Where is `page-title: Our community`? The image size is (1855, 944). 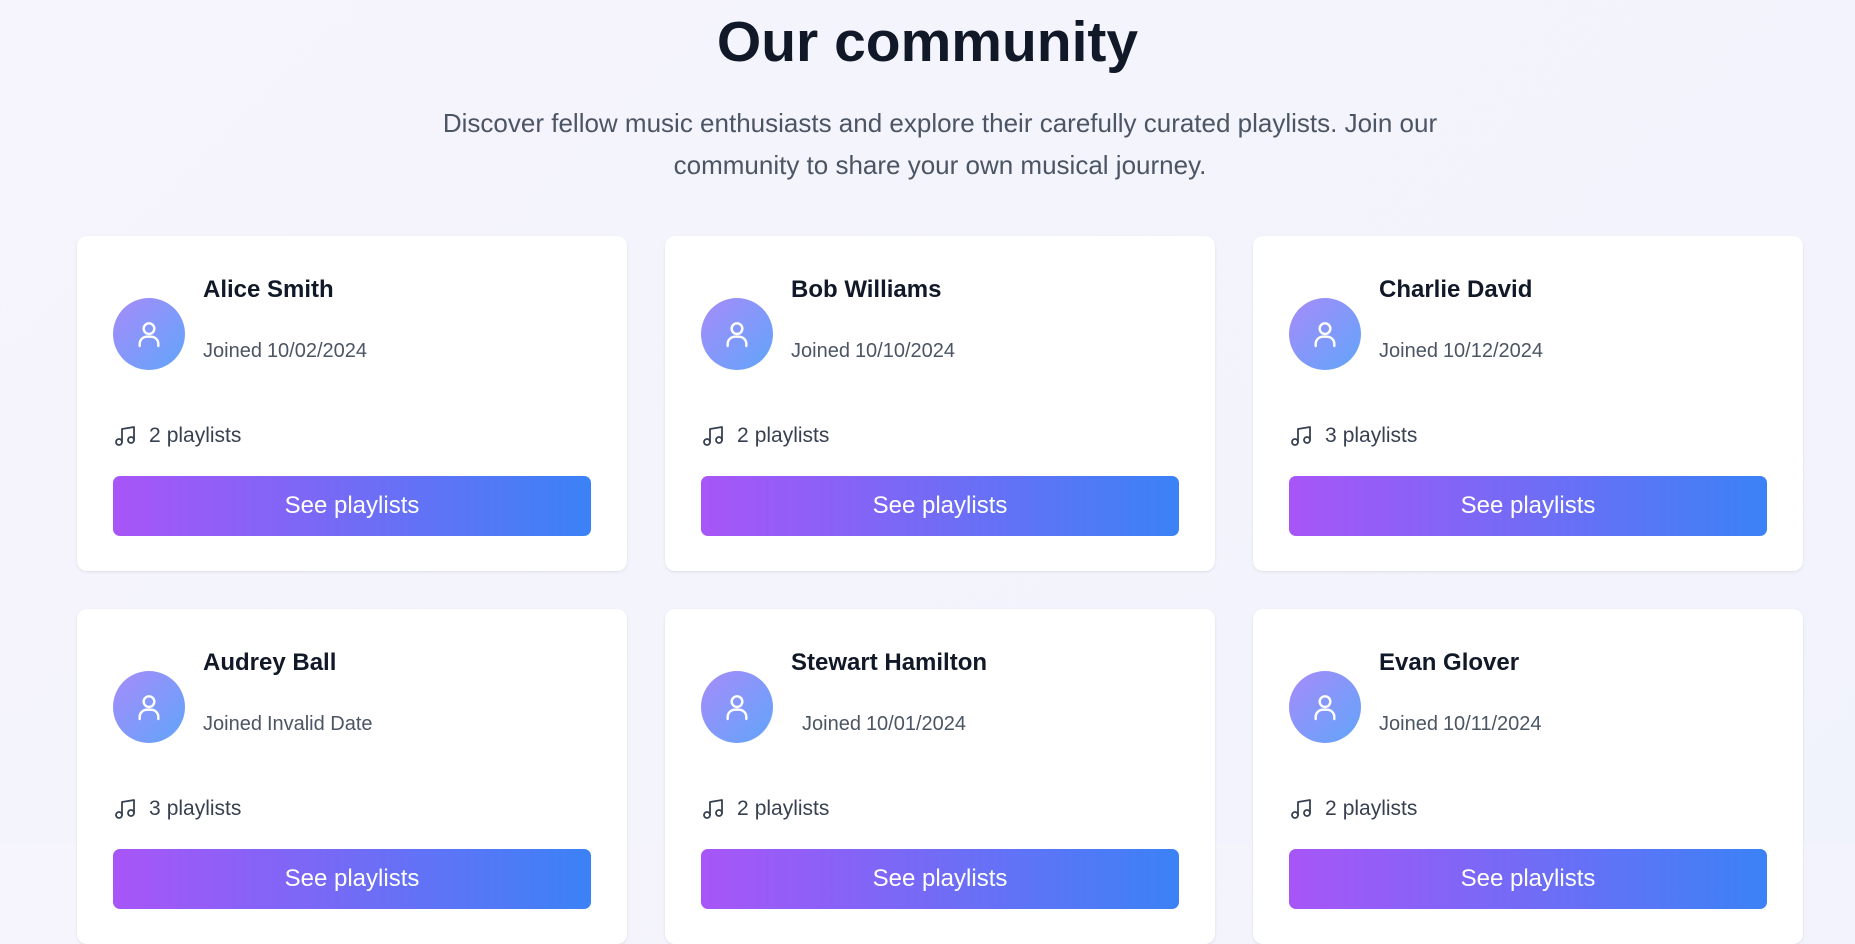
page-title: Our community is located at coordinates (927, 42).